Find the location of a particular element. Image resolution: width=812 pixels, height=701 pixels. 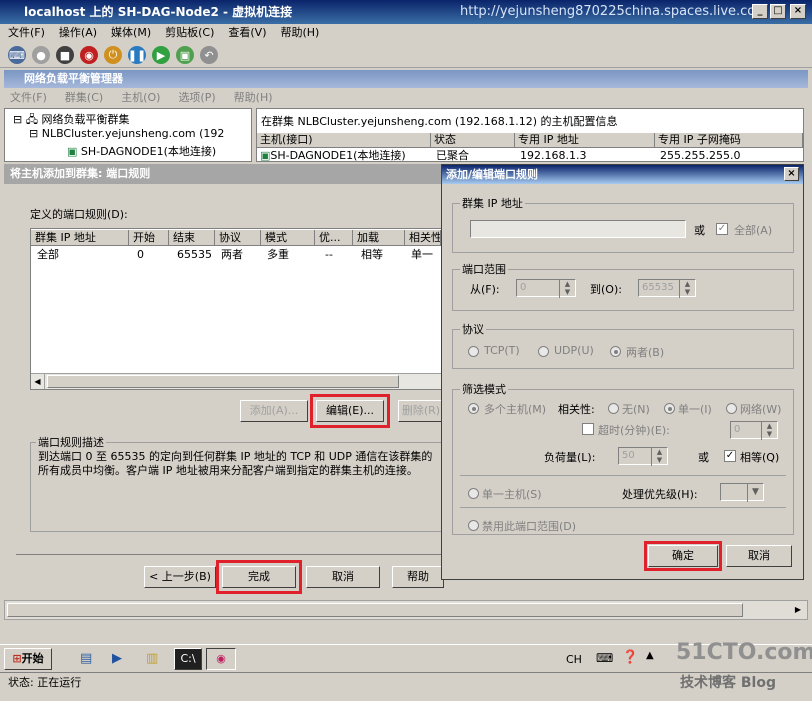

brand-logo: 51CTO.com is located at coordinates (744, 652).